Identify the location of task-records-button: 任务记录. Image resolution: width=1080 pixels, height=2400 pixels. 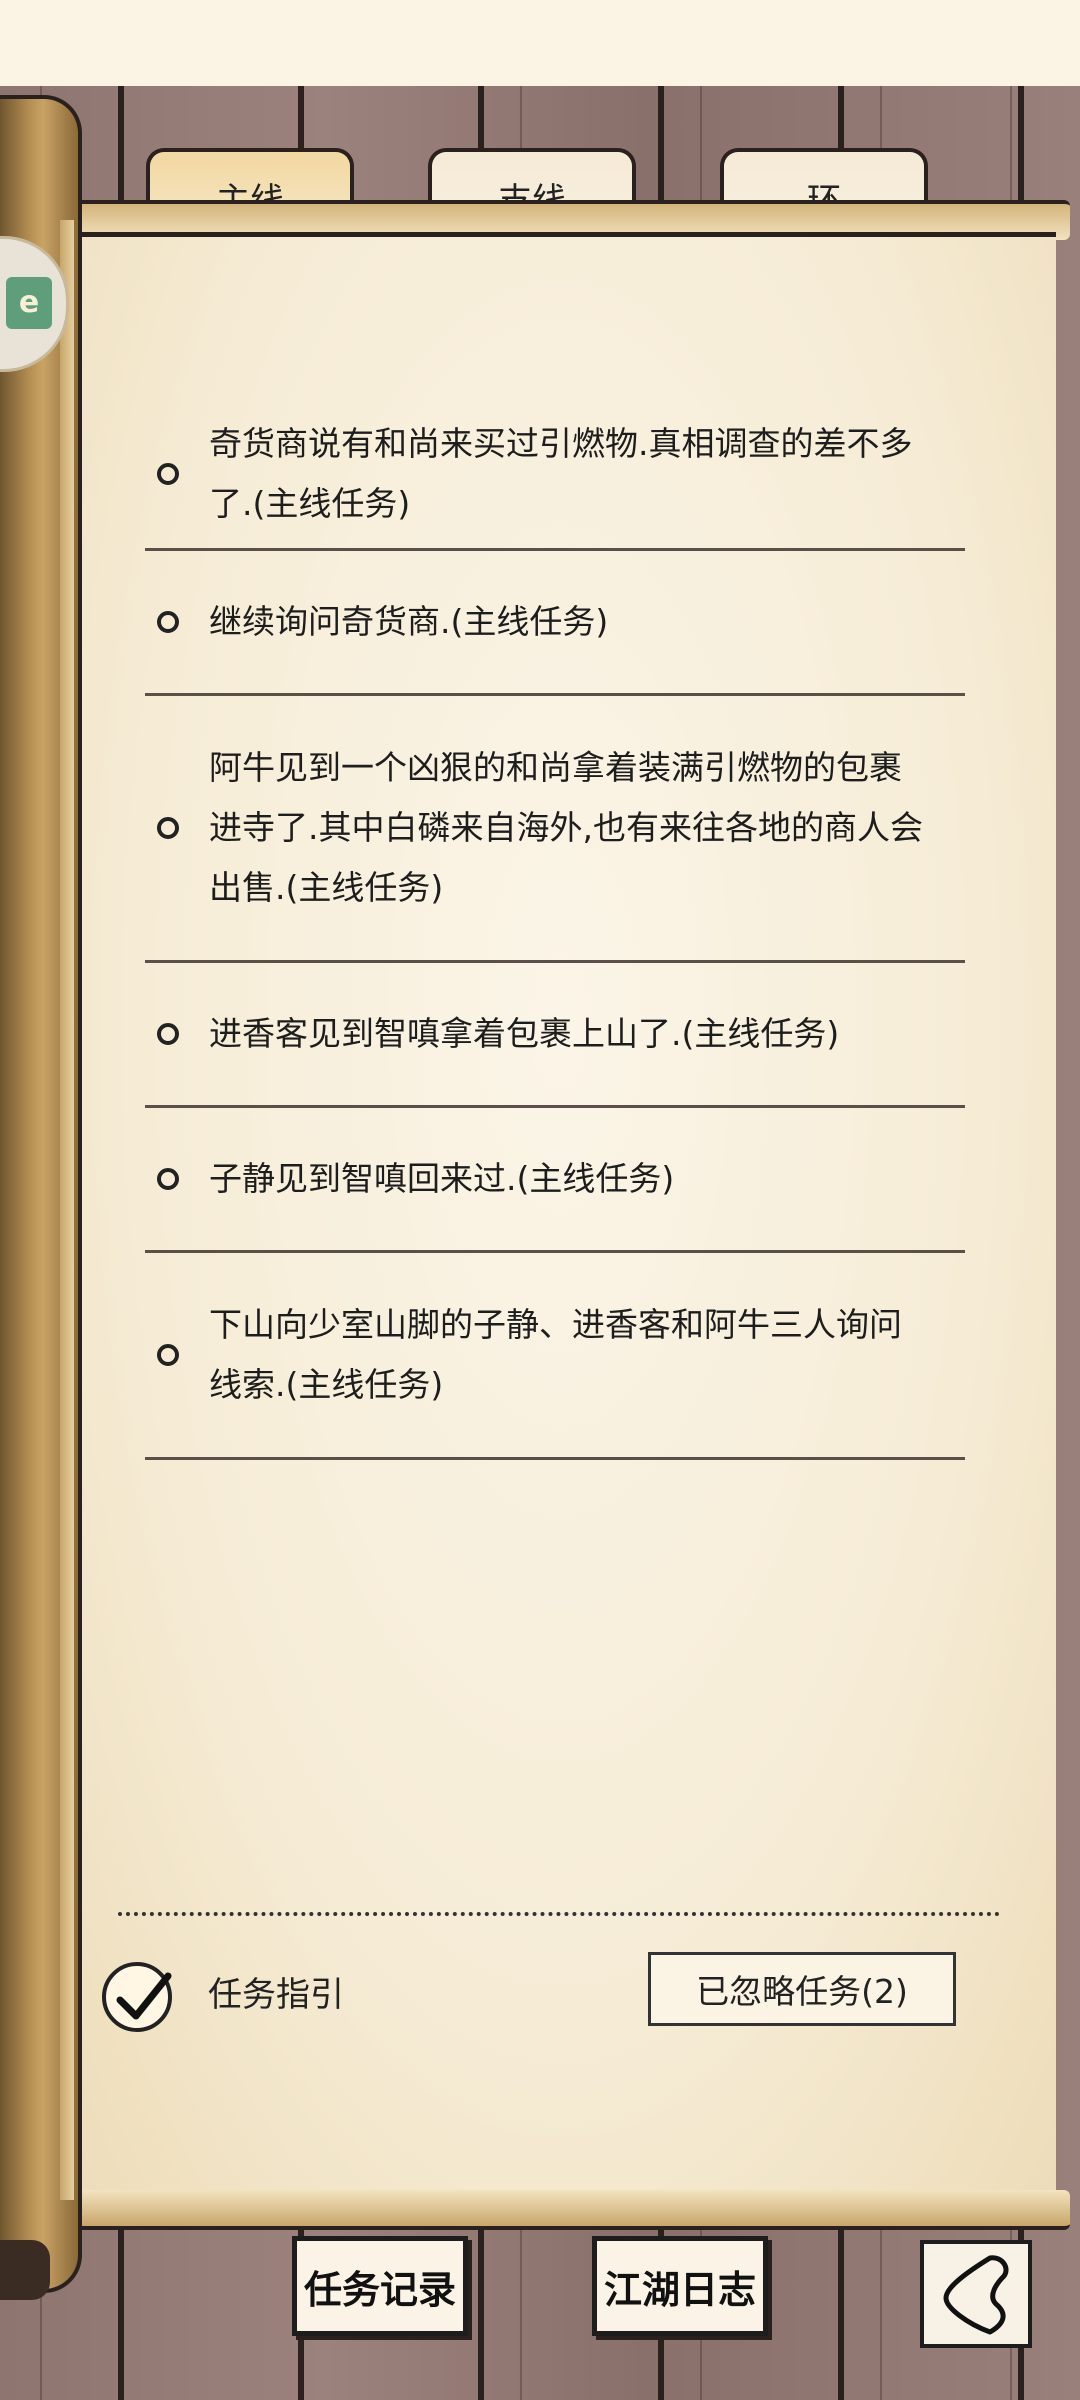
(380, 2286).